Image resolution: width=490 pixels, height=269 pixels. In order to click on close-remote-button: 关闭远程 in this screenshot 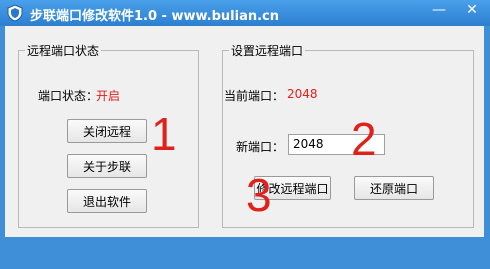, I will do `click(107, 131)`.